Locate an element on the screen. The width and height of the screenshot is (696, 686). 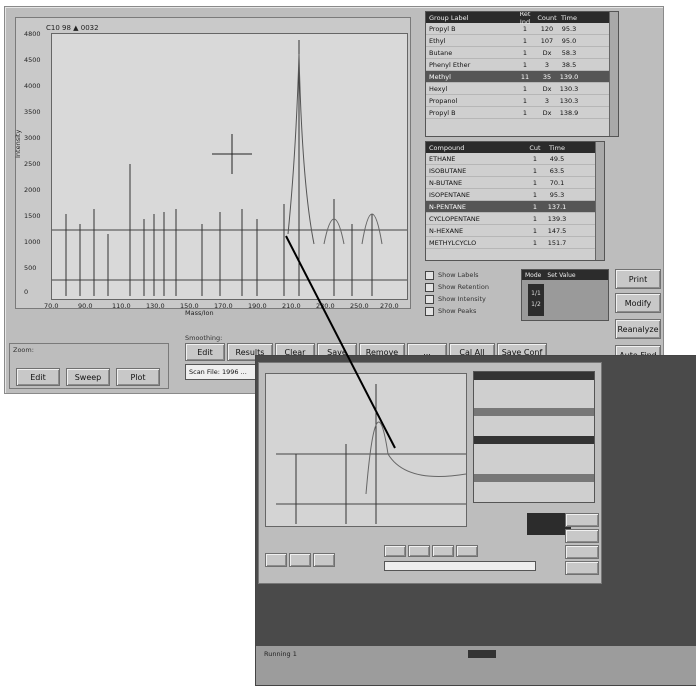
x-tick: 270.0 is located at coordinates (389, 306).